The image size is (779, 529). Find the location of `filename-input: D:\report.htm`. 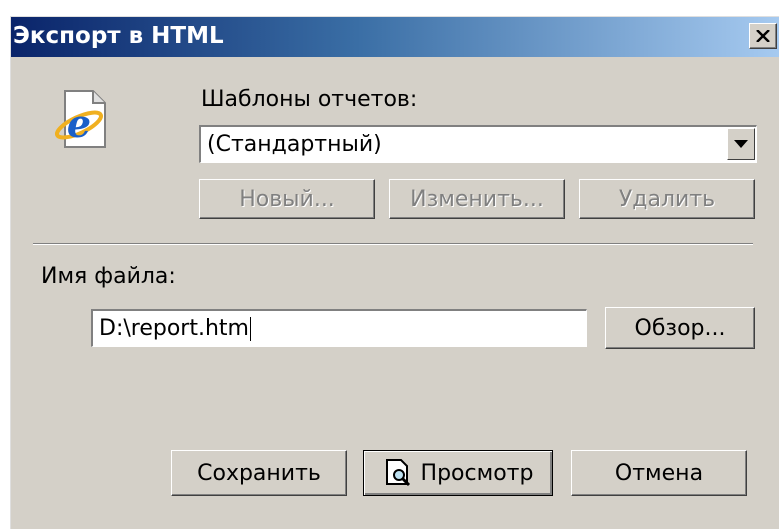

filename-input: D:\report.htm is located at coordinates (339, 328).